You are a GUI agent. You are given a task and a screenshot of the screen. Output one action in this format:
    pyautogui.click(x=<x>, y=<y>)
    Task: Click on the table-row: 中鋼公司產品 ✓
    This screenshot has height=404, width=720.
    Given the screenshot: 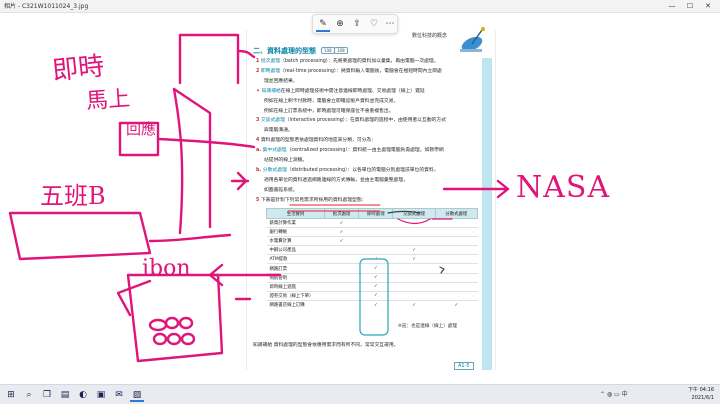 What is the action you would take?
    pyautogui.click(x=372, y=250)
    